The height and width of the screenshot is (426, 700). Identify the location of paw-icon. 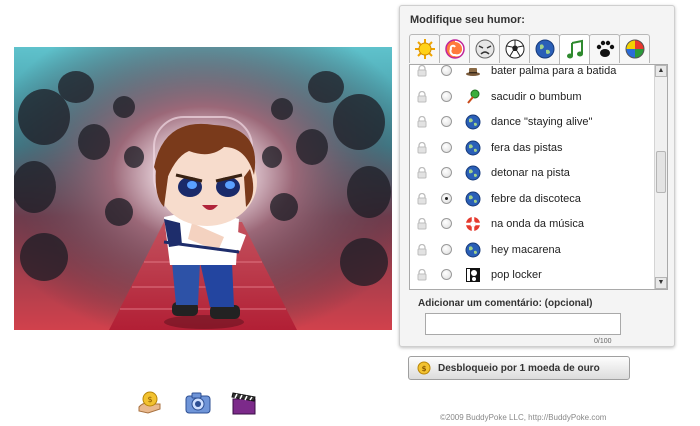
(605, 48).